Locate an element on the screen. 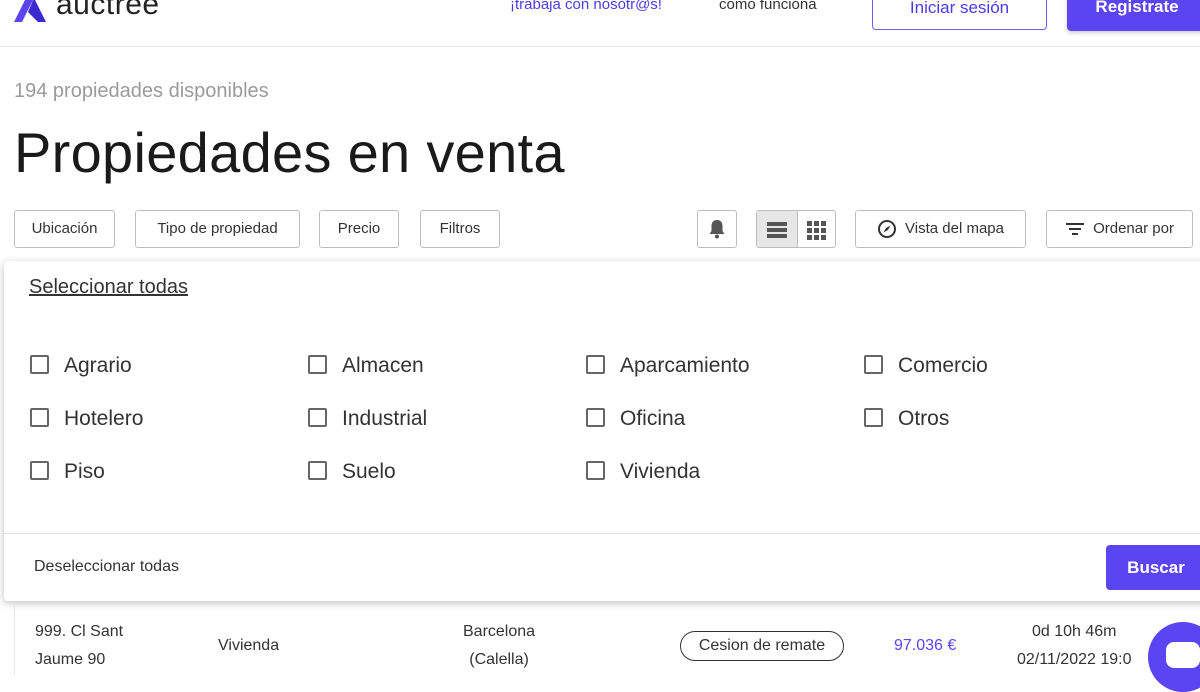  bell-icon is located at coordinates (717, 229).